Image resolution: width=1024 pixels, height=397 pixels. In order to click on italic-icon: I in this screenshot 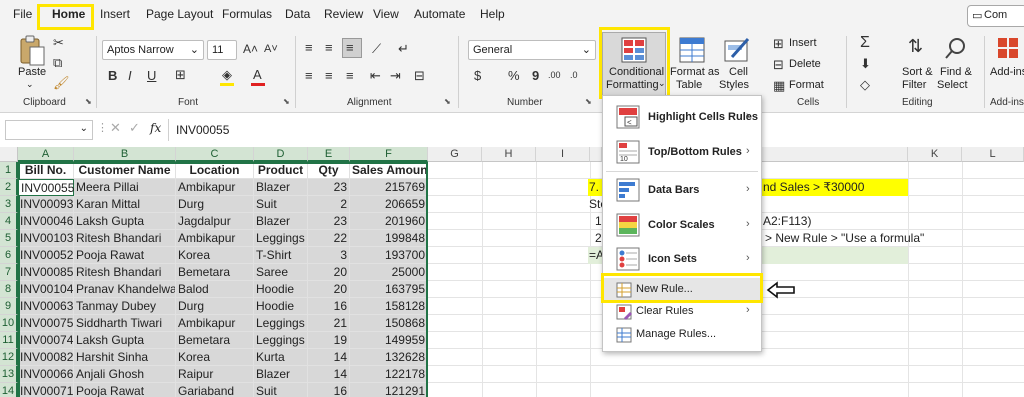, I will do `click(130, 75)`.